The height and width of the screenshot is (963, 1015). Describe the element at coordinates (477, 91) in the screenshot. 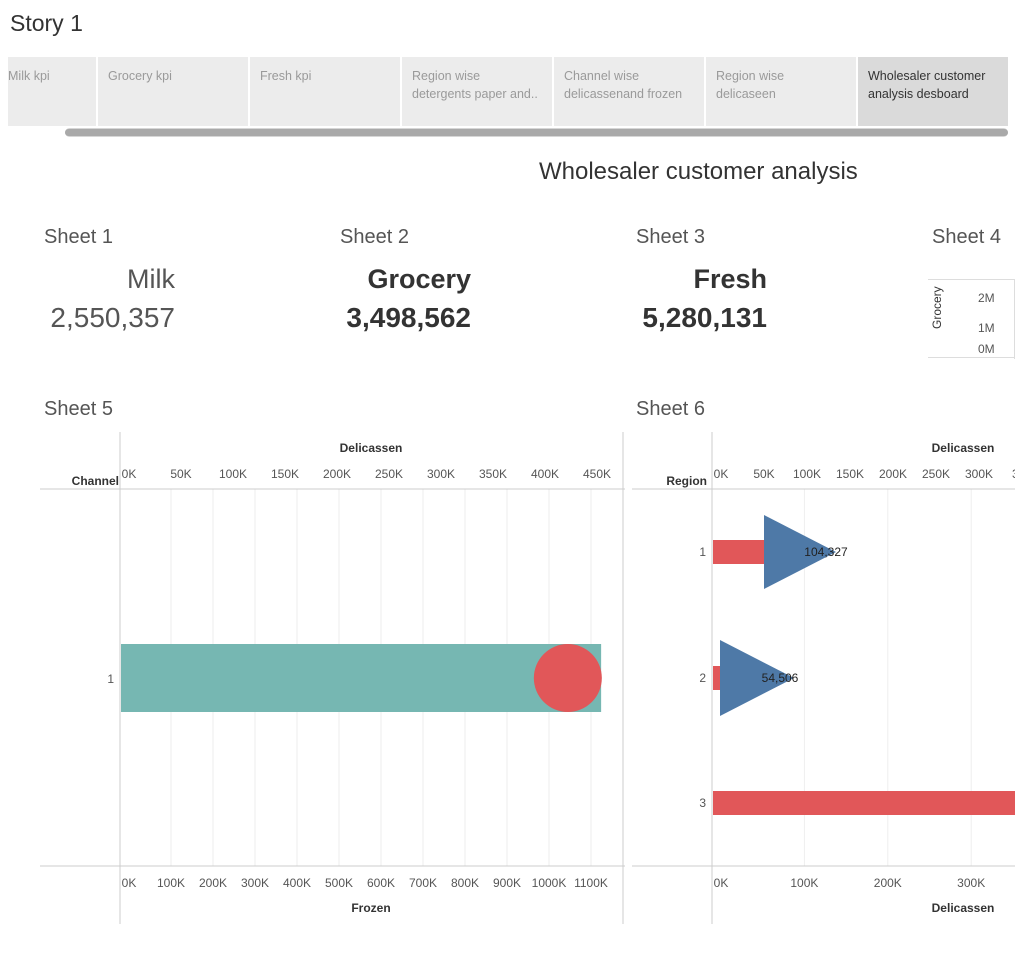

I see `story-tab-4: Region wise detergents paper and..` at that location.